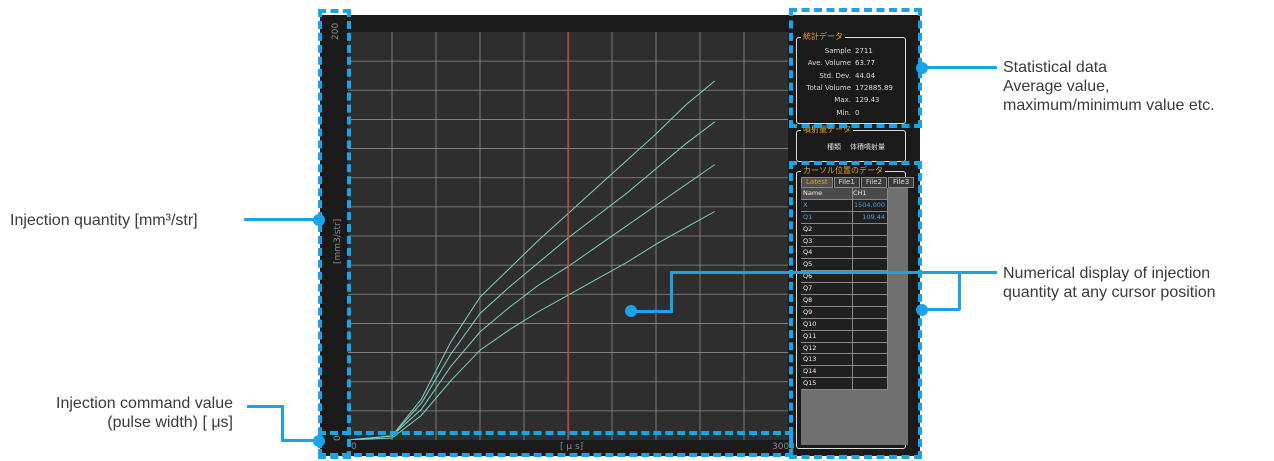 The width and height of the screenshot is (1274, 461). What do you see at coordinates (1109, 105) in the screenshot?
I see `statistical-data-annotation-line3: maximum/minimum value etc.` at bounding box center [1109, 105].